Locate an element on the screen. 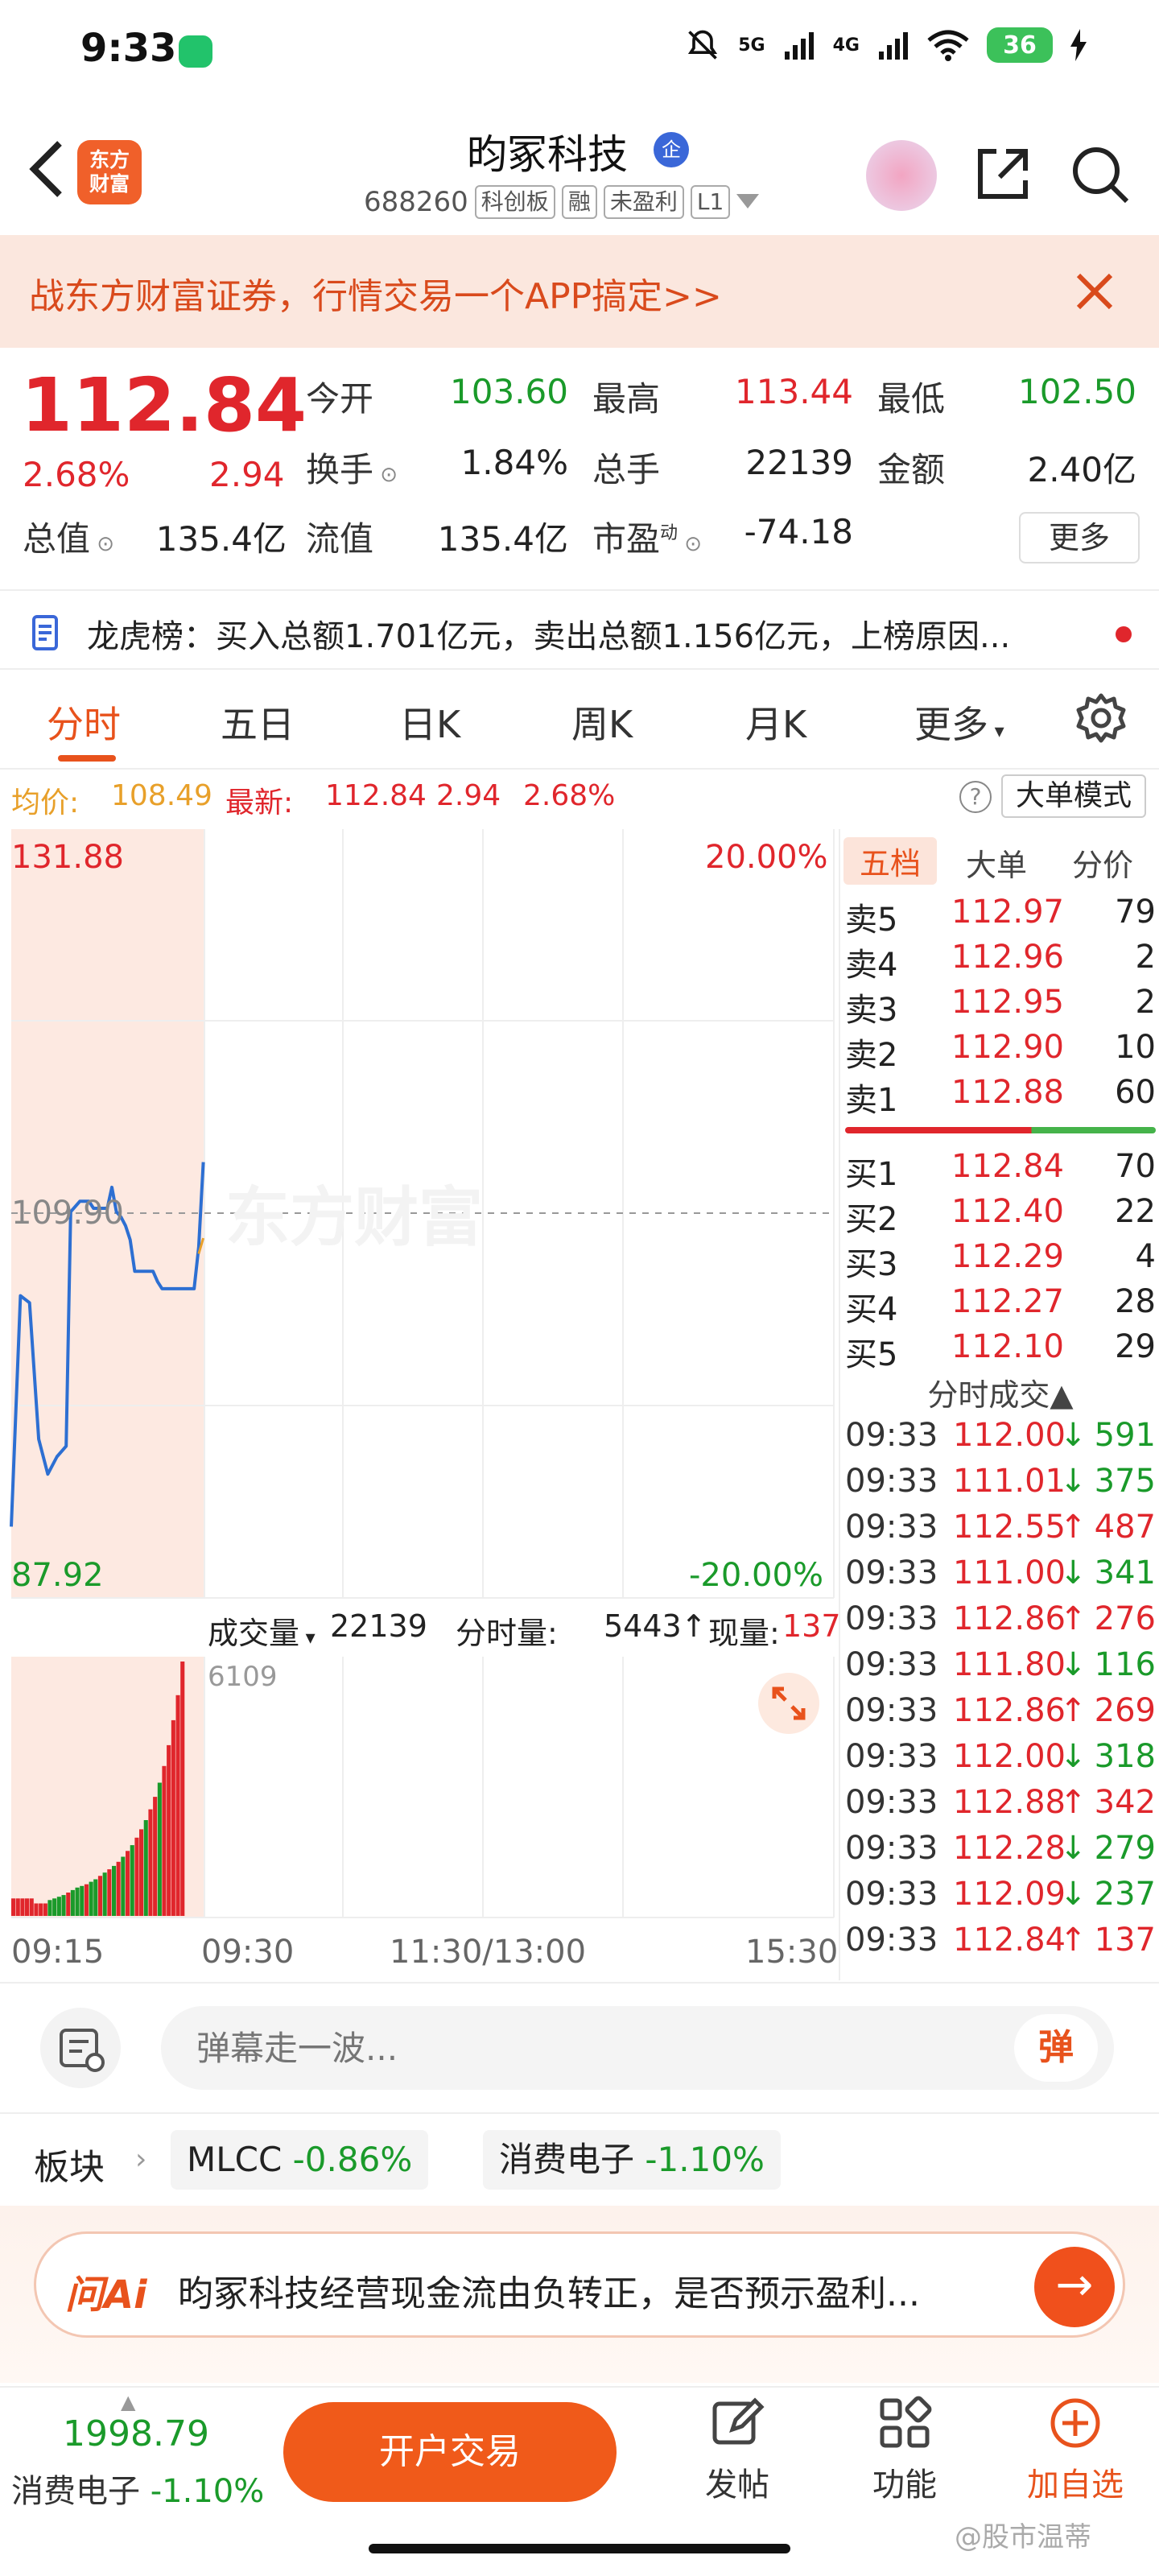 The width and height of the screenshot is (1159, 2576). ask-row: 卖3 112.95 2 is located at coordinates (1000, 1007).